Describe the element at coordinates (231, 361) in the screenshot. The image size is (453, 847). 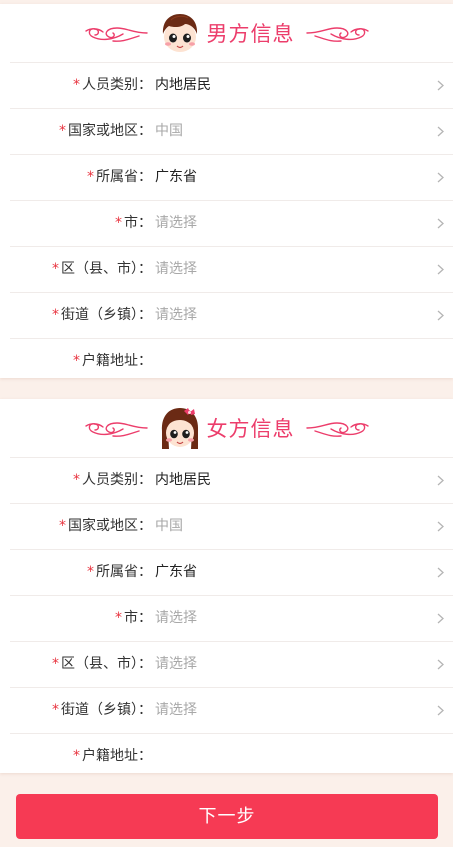
I see `male-address-row: * 户籍地址：` at that location.